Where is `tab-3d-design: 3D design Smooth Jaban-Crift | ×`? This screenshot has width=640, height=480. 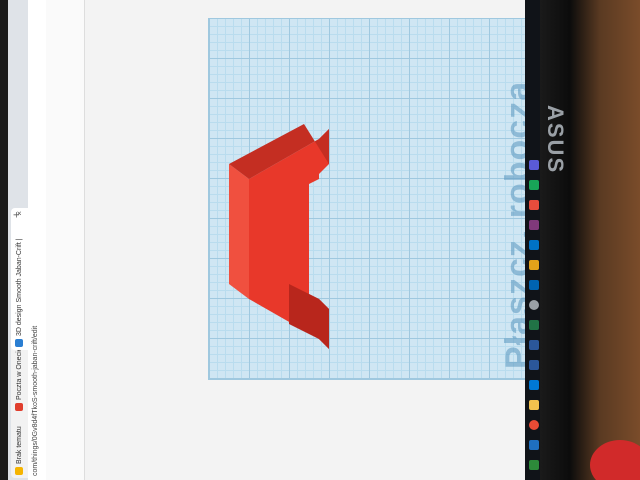 tab-3d-design: 3D design Smooth Jaban-Crift | × is located at coordinates (19, 279).